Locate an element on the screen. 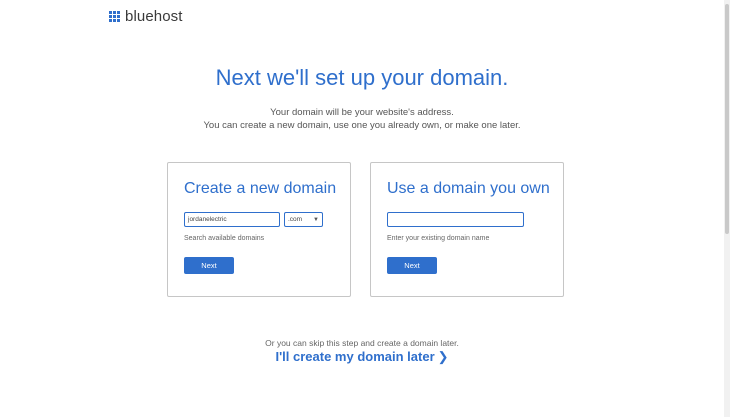 Image resolution: width=730 pixels, height=417 pixels. logo-text: bluehost is located at coordinates (154, 16).